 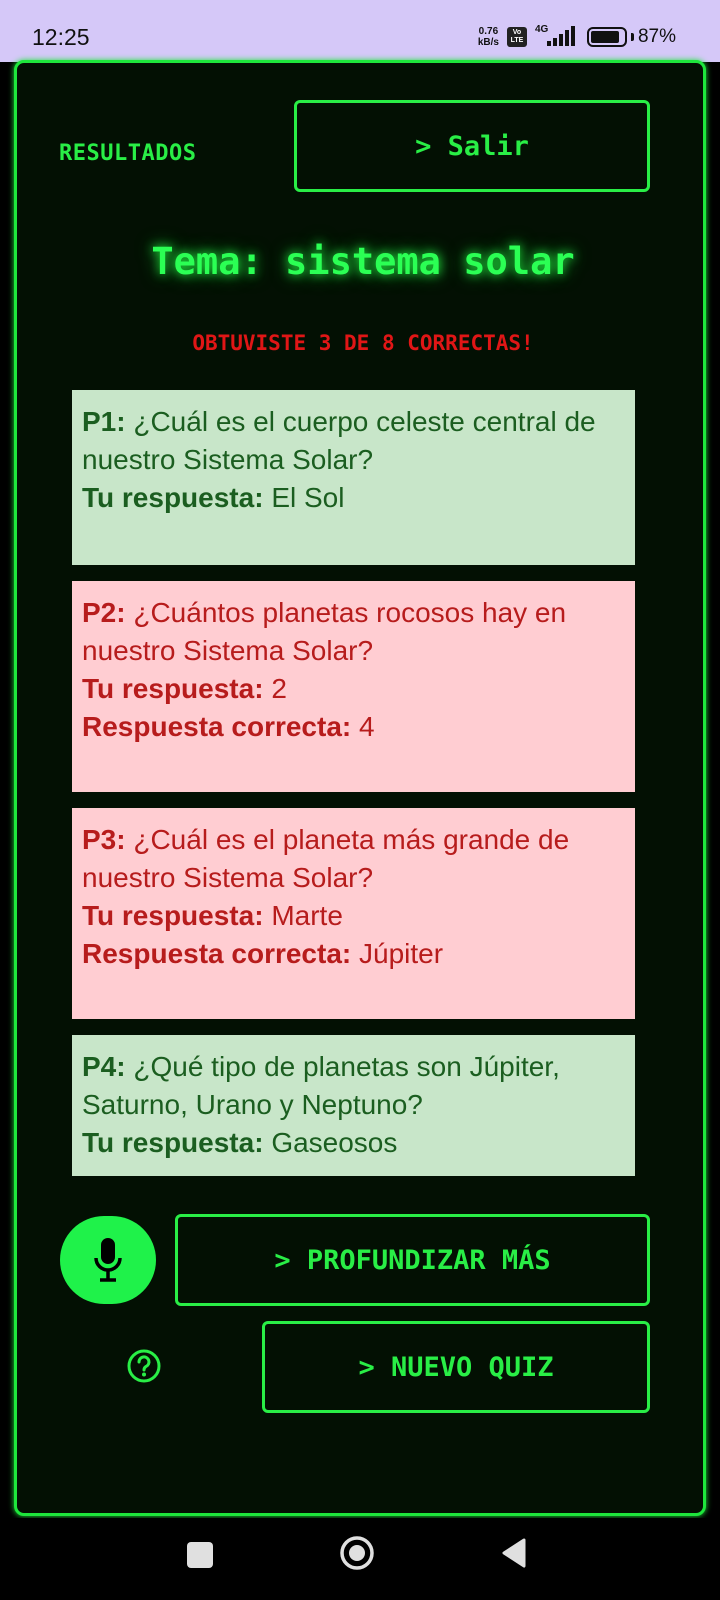 What do you see at coordinates (104, 421) in the screenshot?
I see `question-number: P1:` at bounding box center [104, 421].